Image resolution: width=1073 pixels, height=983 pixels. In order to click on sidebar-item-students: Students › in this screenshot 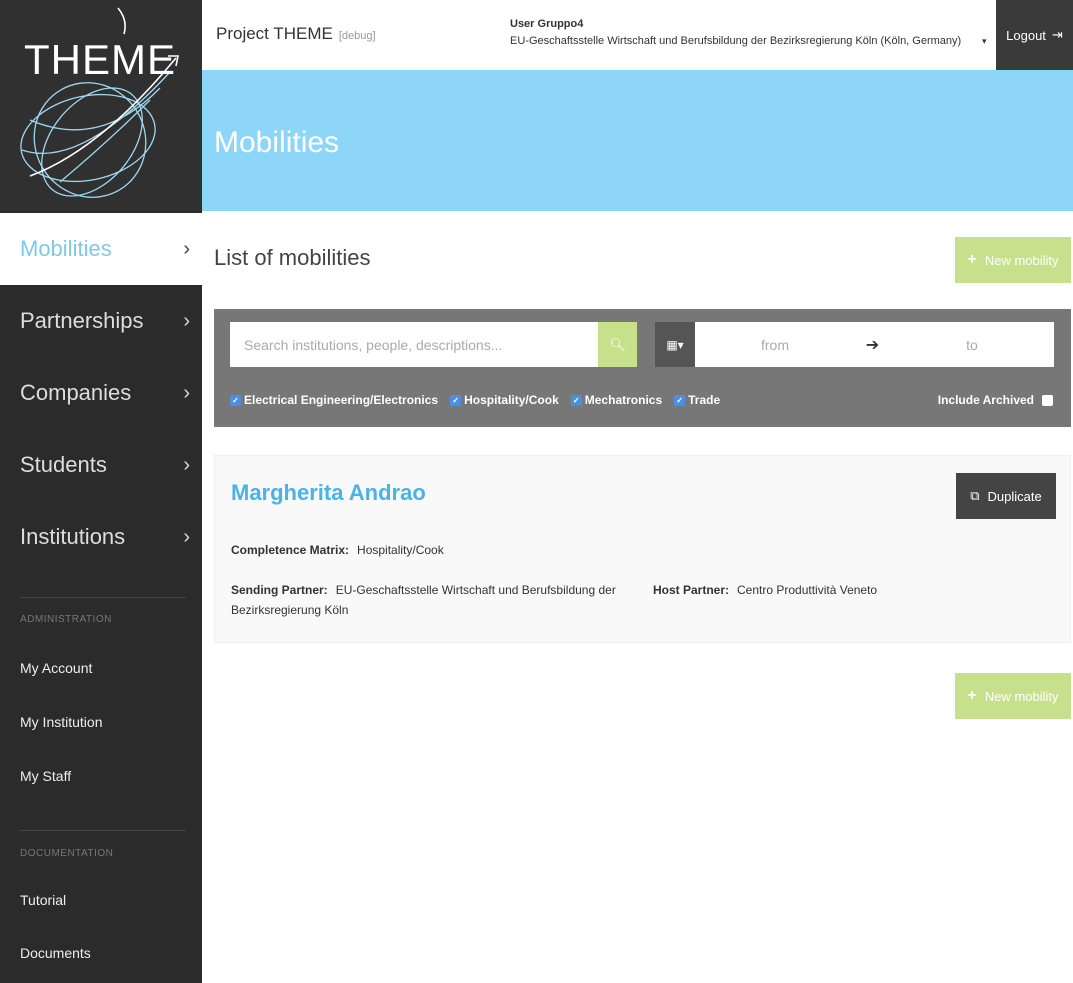, I will do `click(101, 465)`.